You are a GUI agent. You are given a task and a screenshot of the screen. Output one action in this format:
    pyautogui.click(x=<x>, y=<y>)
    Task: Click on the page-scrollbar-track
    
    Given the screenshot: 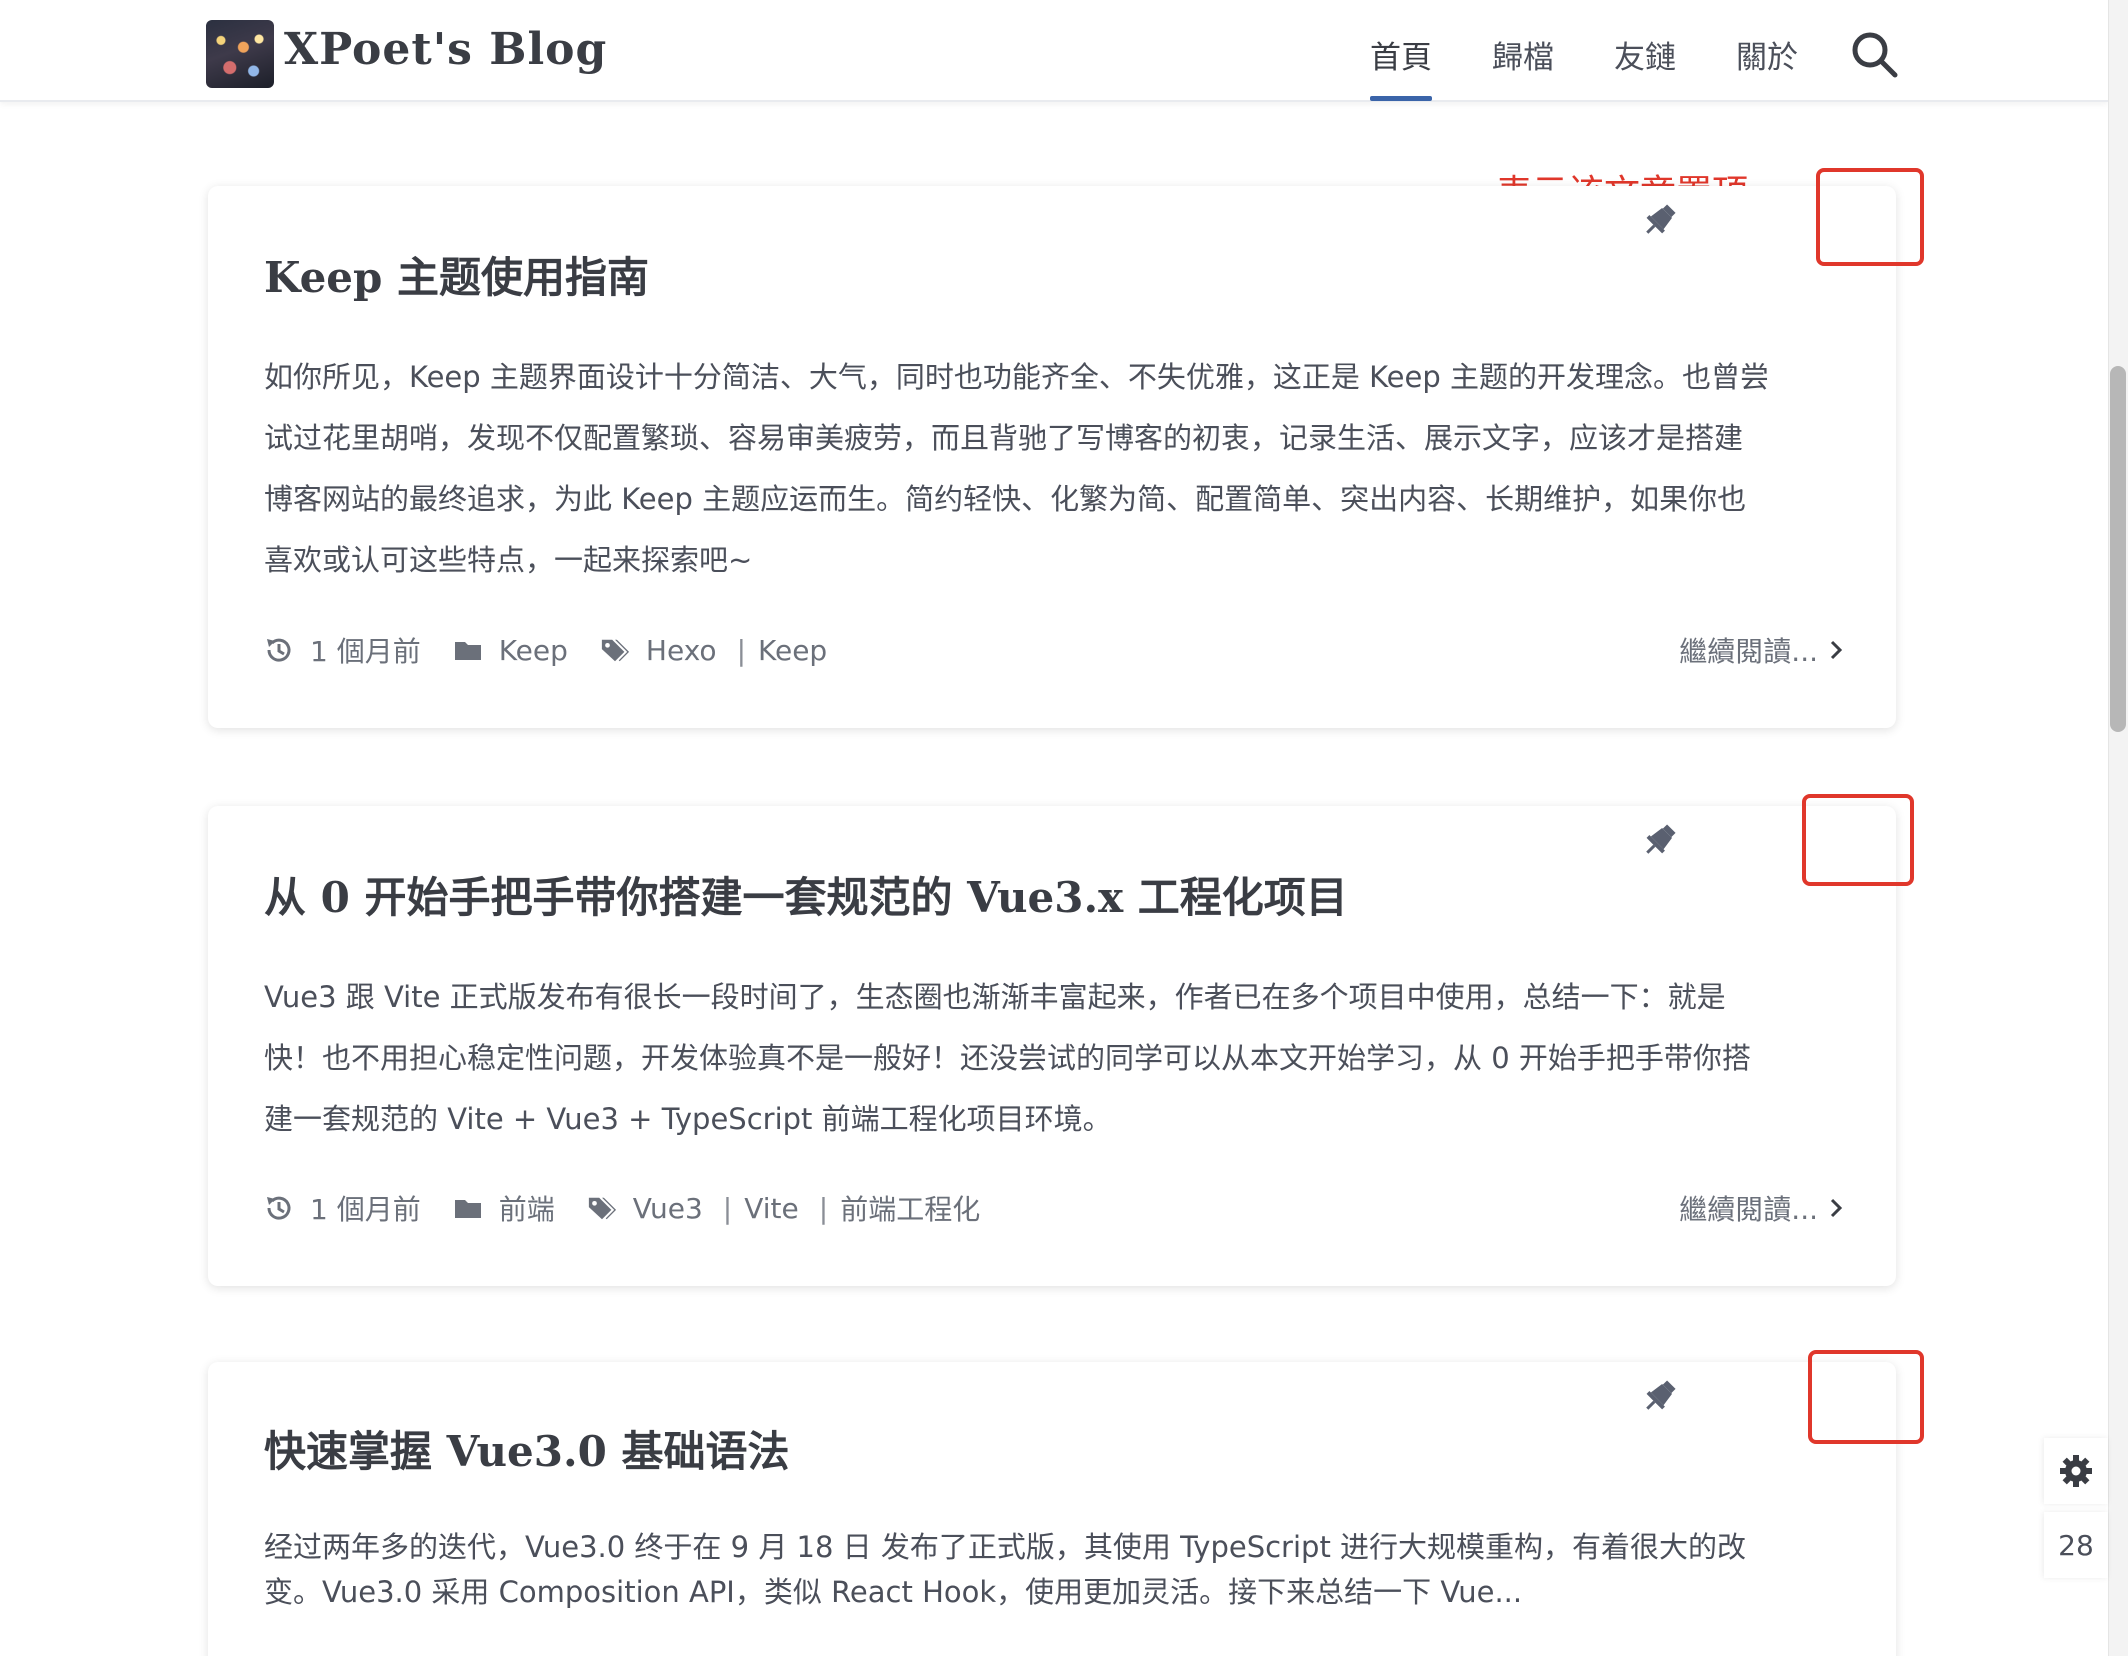 What is the action you would take?
    pyautogui.click(x=2118, y=828)
    